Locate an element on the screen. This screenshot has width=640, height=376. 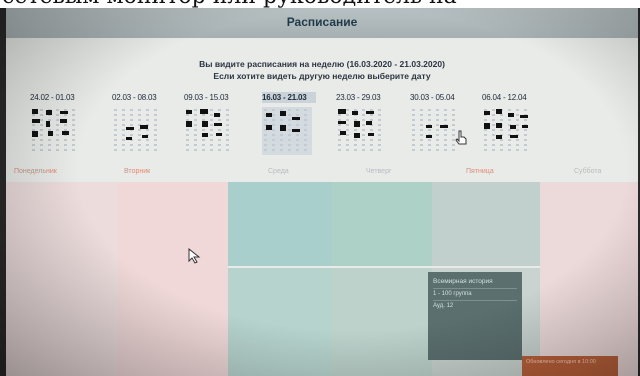
week-option-6: 30.03 - 05.04 is located at coordinates (437, 124).